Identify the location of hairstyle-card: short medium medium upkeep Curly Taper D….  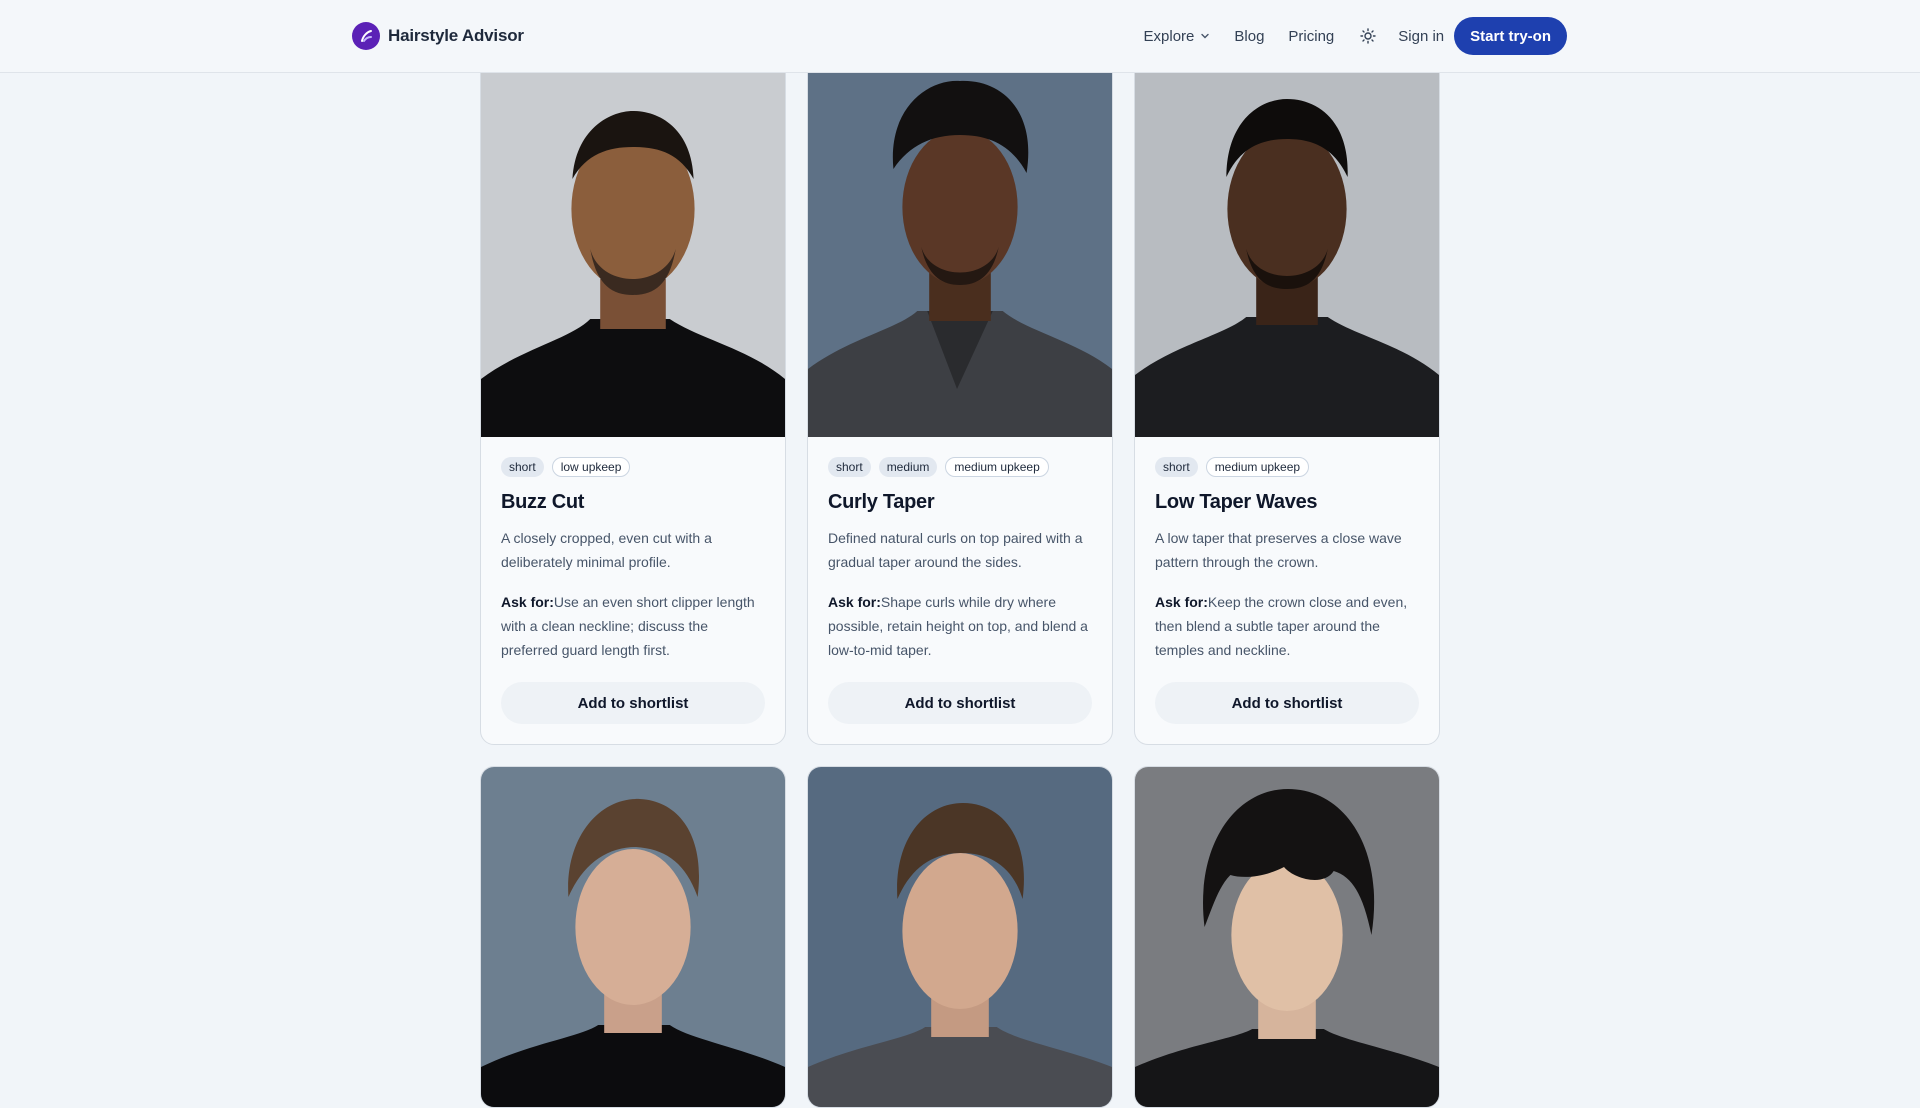
(960, 396).